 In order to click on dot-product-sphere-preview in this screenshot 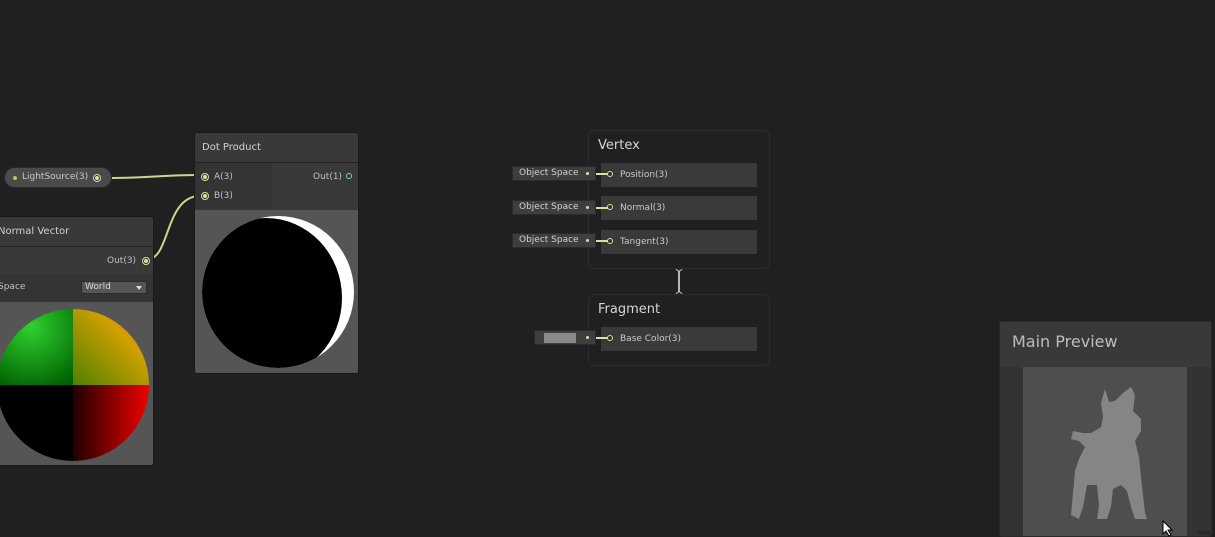, I will do `click(278, 292)`.